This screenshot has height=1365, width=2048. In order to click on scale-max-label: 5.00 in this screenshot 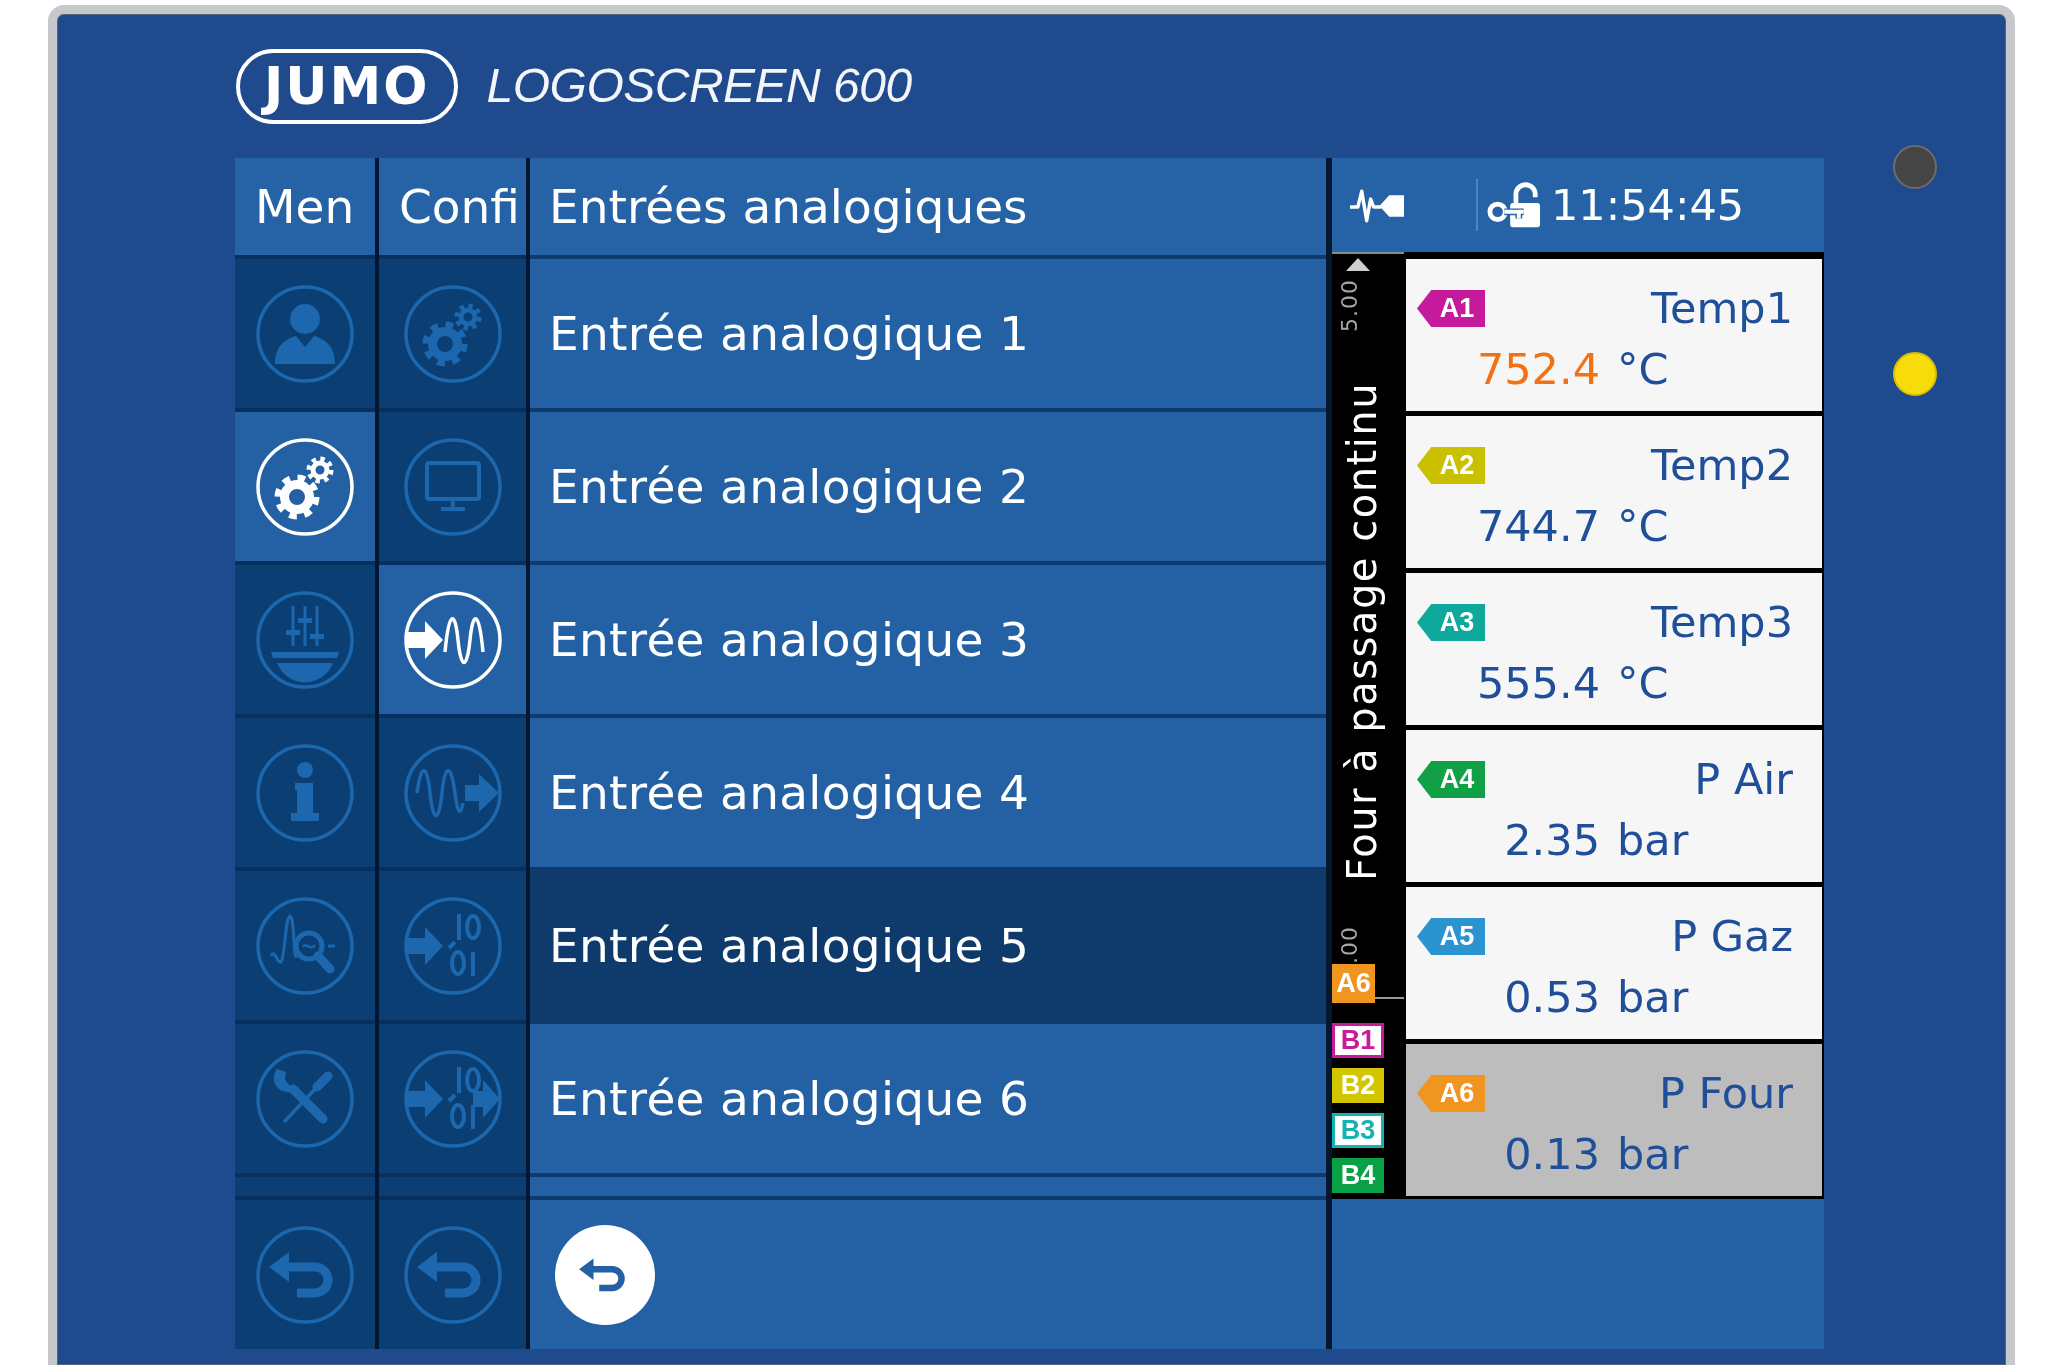, I will do `click(1350, 305)`.